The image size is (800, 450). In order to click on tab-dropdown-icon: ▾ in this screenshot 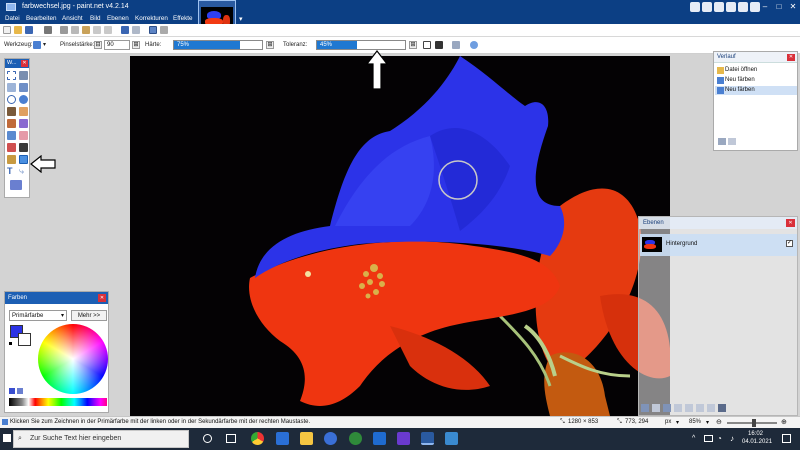, I will do `click(241, 19)`.